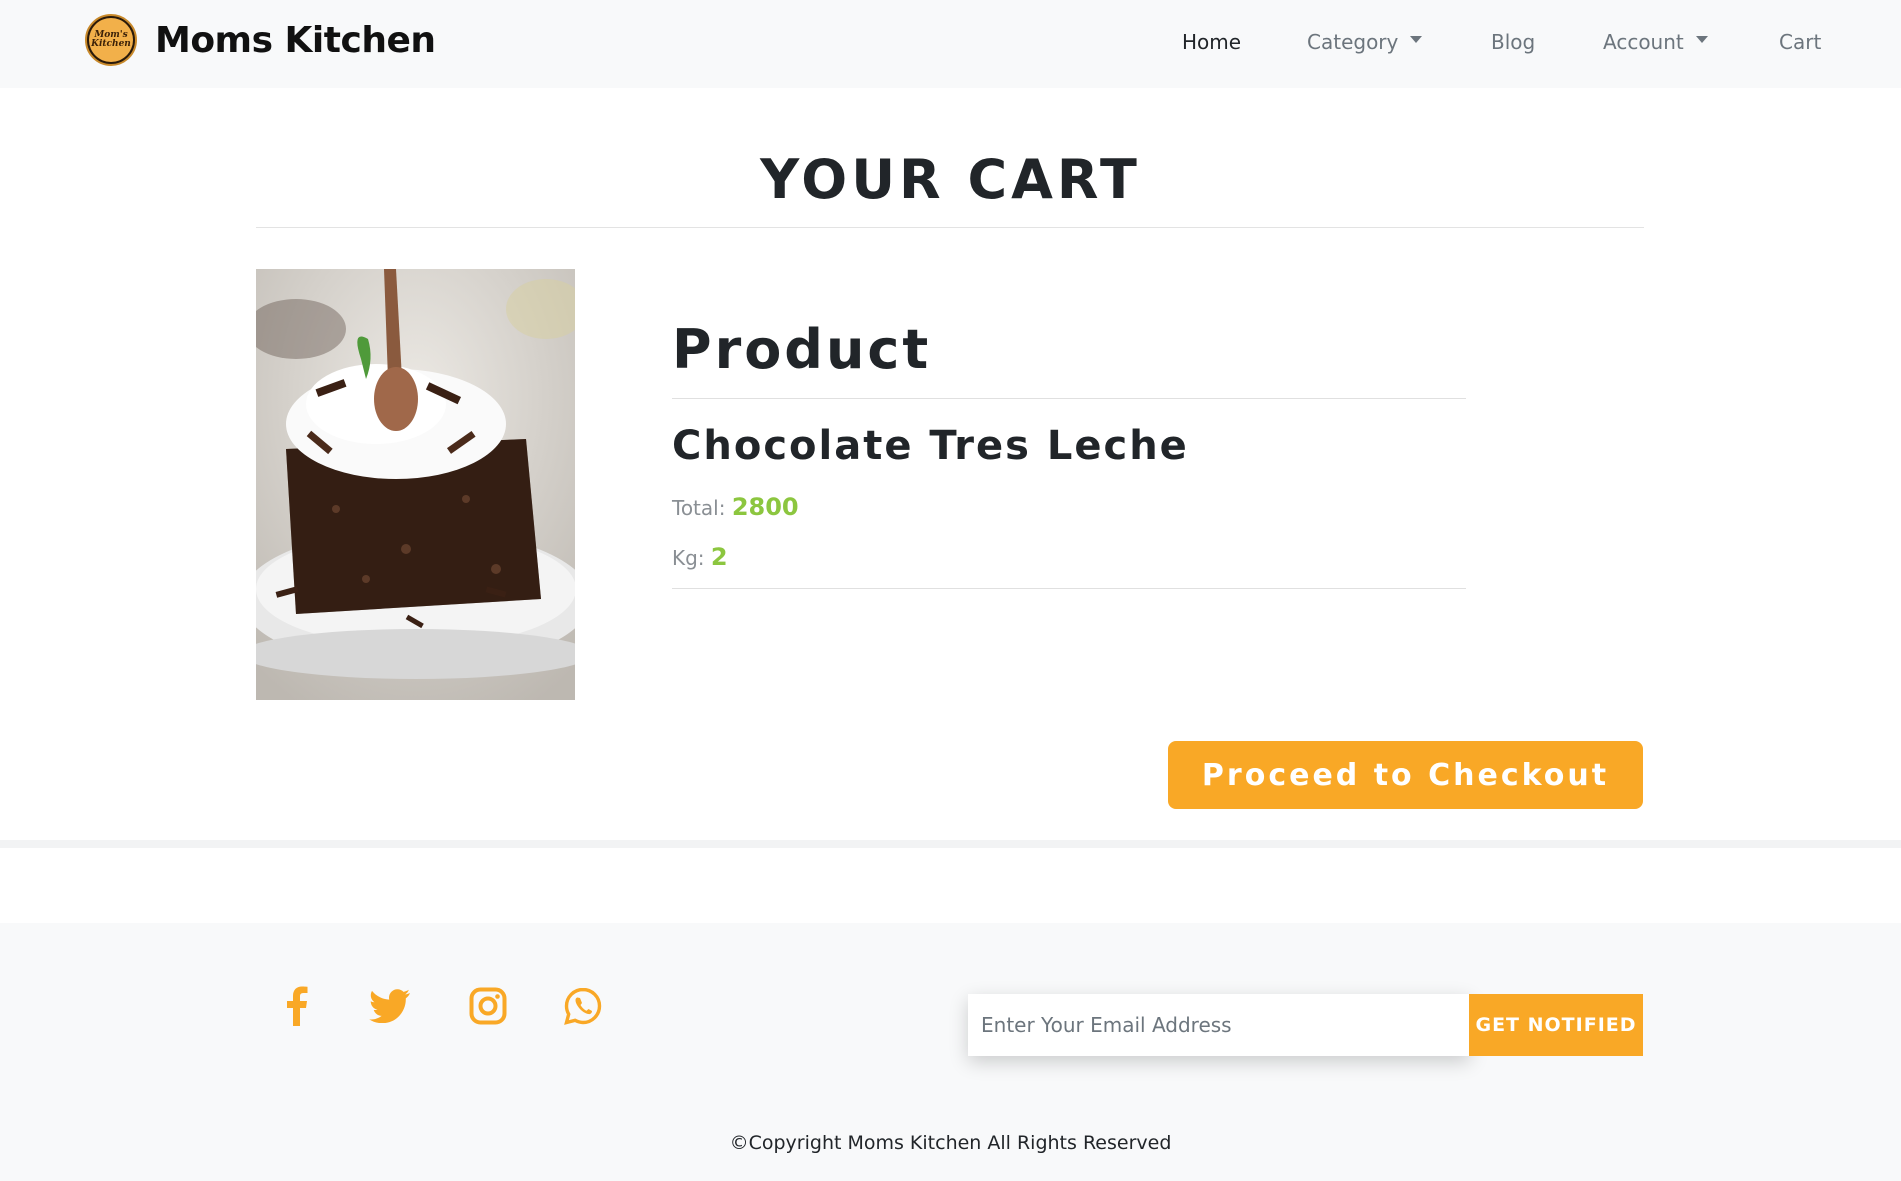 Image resolution: width=1901 pixels, height=1181 pixels. I want to click on whatsapp-icon, so click(583, 1006).